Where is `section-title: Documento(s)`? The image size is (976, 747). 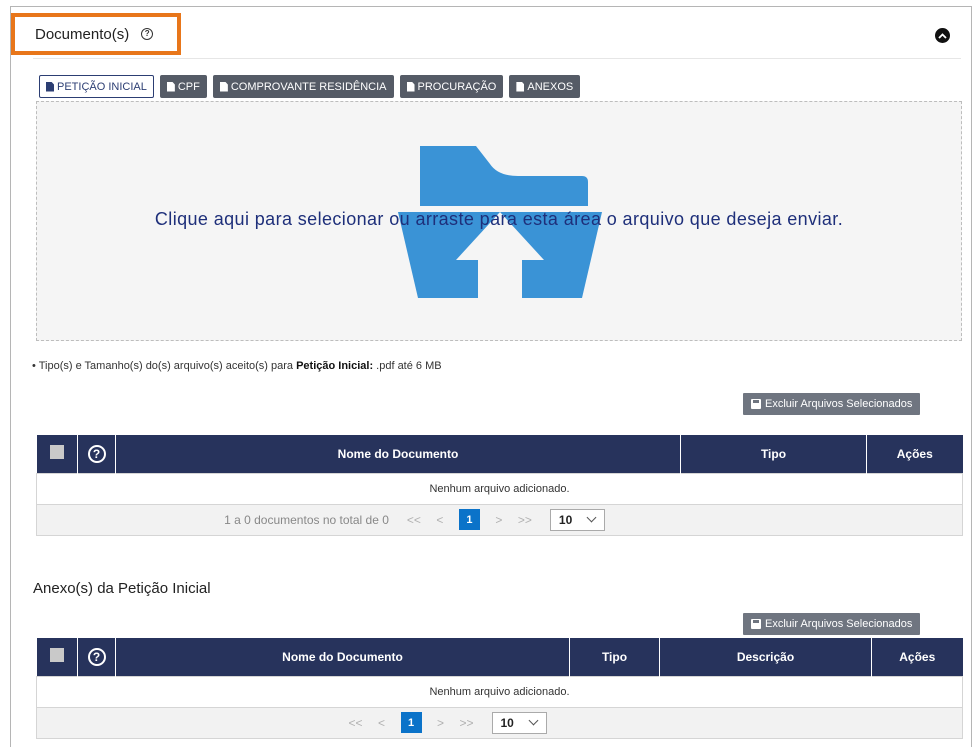
section-title: Documento(s) is located at coordinates (82, 34).